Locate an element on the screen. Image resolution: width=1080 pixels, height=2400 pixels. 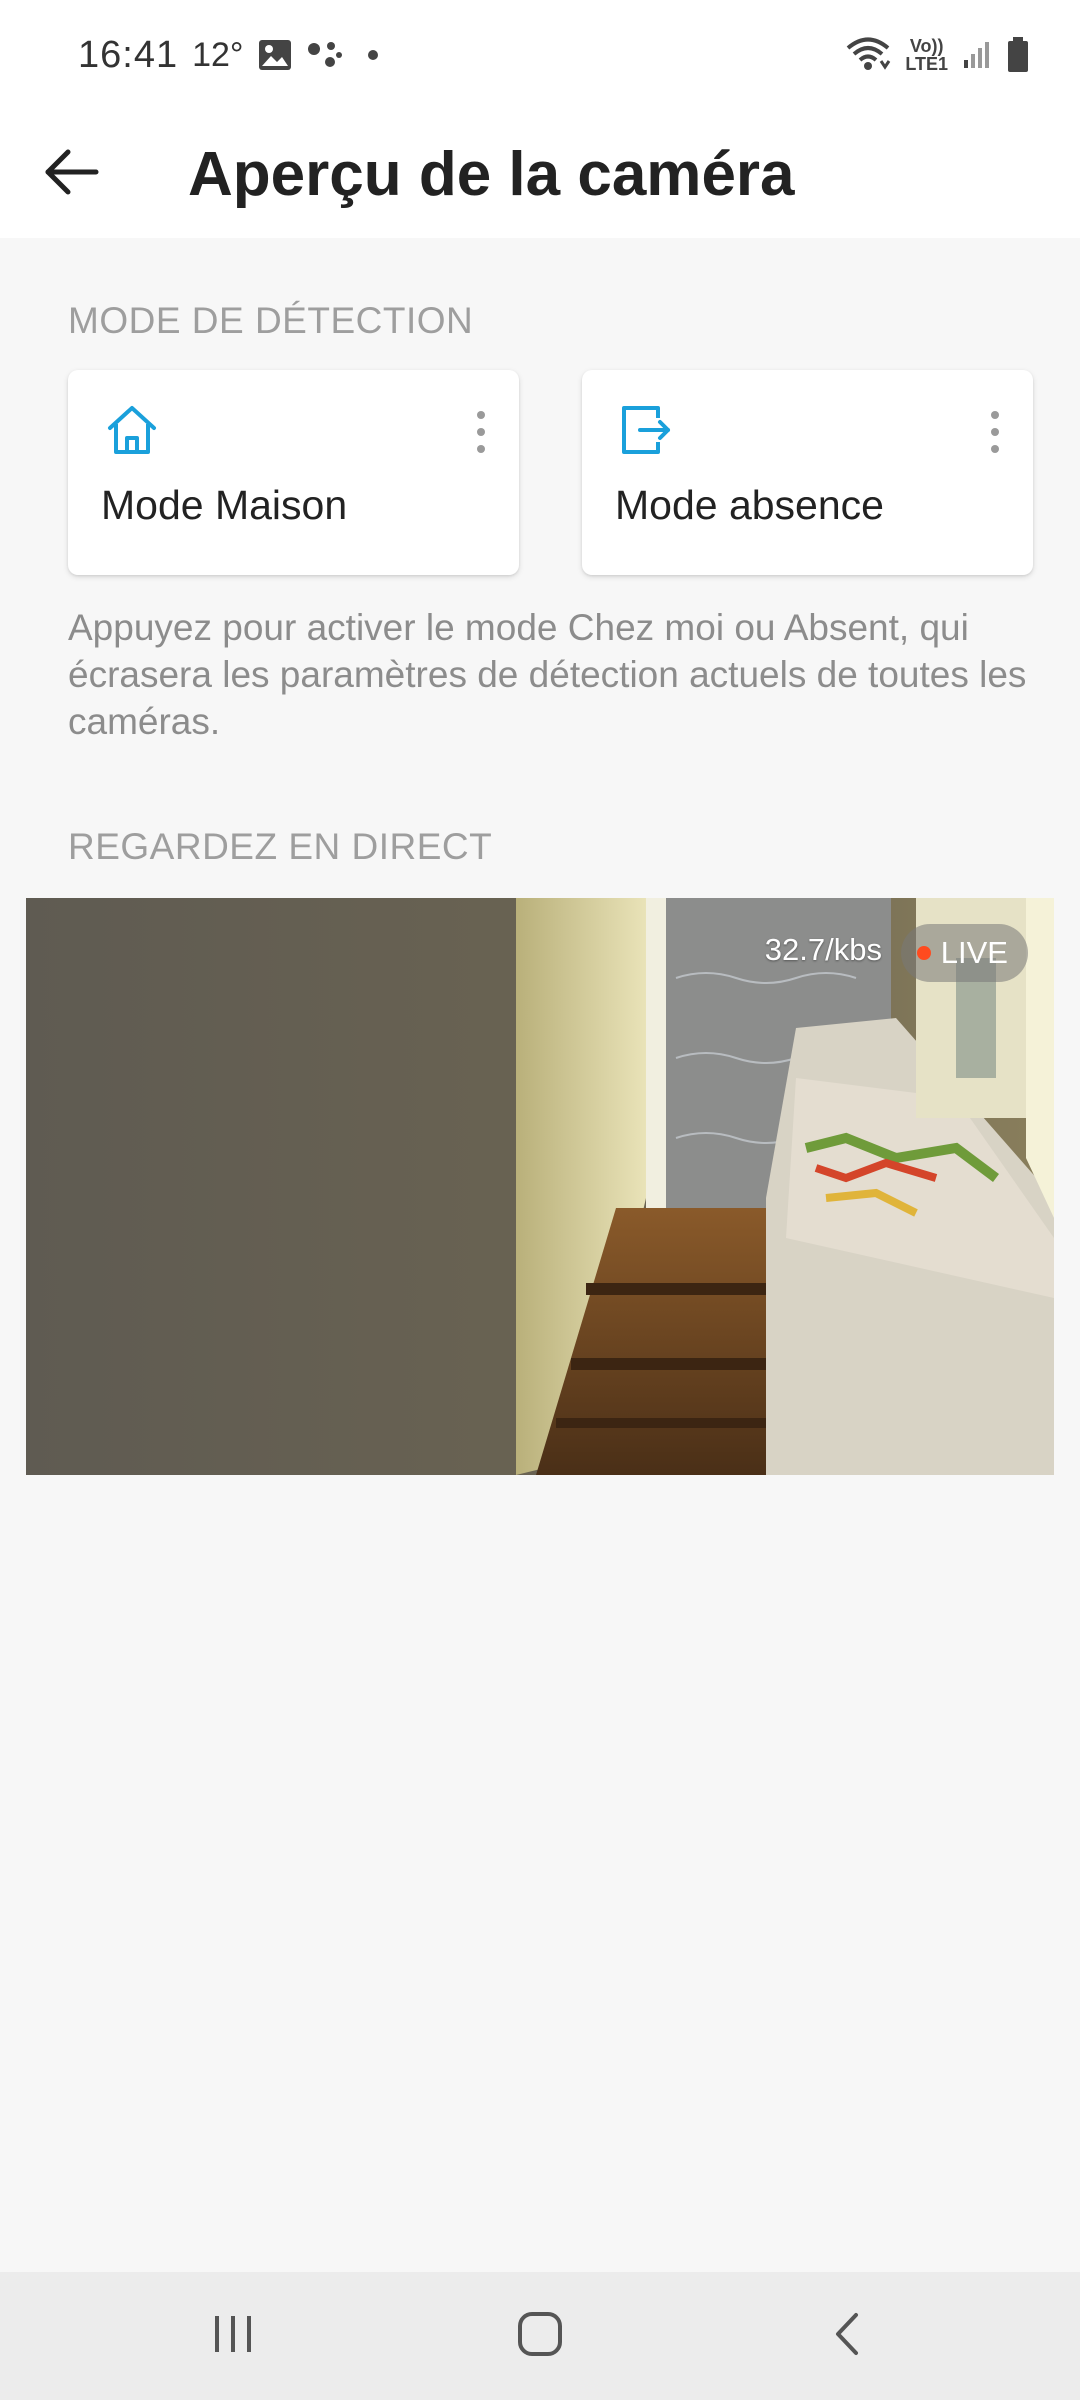
recent-apps-button is located at coordinates (233, 2336).